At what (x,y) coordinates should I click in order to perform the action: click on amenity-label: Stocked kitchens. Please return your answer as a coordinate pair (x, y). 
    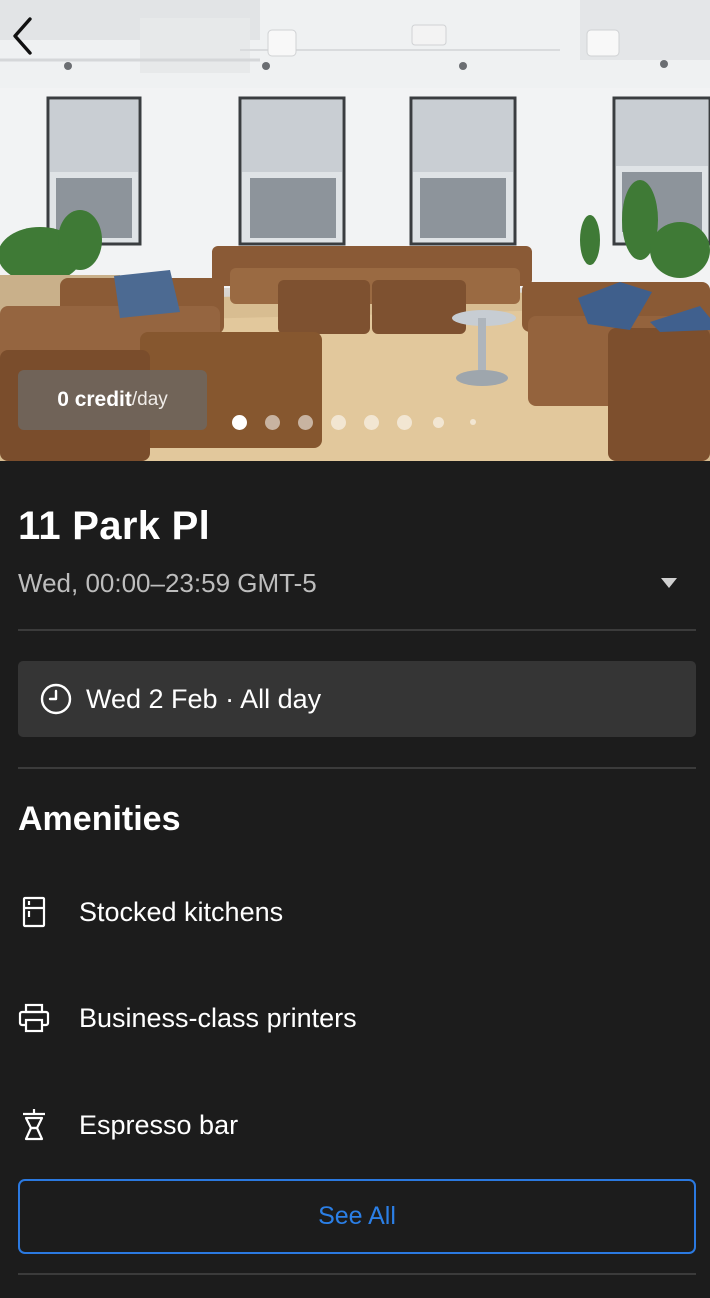
    Looking at the image, I should click on (181, 911).